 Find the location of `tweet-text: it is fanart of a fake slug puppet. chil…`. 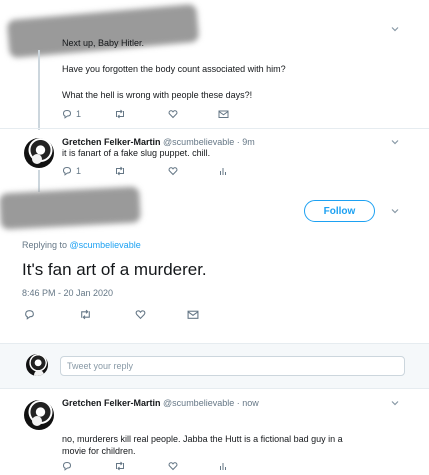

tweet-text: it is fanart of a fake slug puppet. chil… is located at coordinates (136, 153).